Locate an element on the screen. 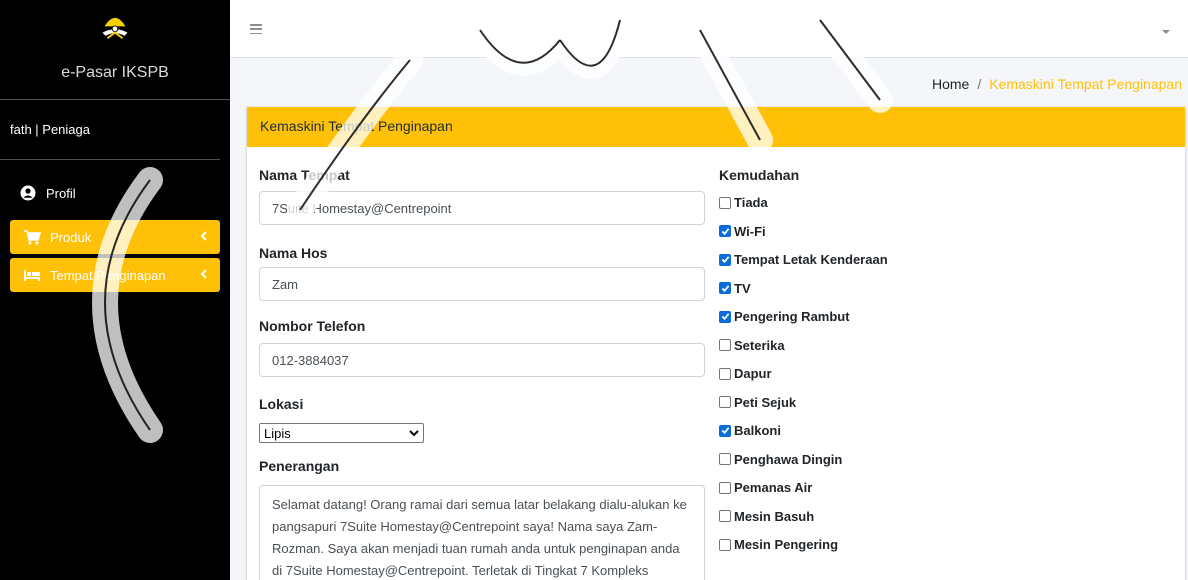 The image size is (1188, 580). penerangan-label: Penerangan is located at coordinates (299, 466).